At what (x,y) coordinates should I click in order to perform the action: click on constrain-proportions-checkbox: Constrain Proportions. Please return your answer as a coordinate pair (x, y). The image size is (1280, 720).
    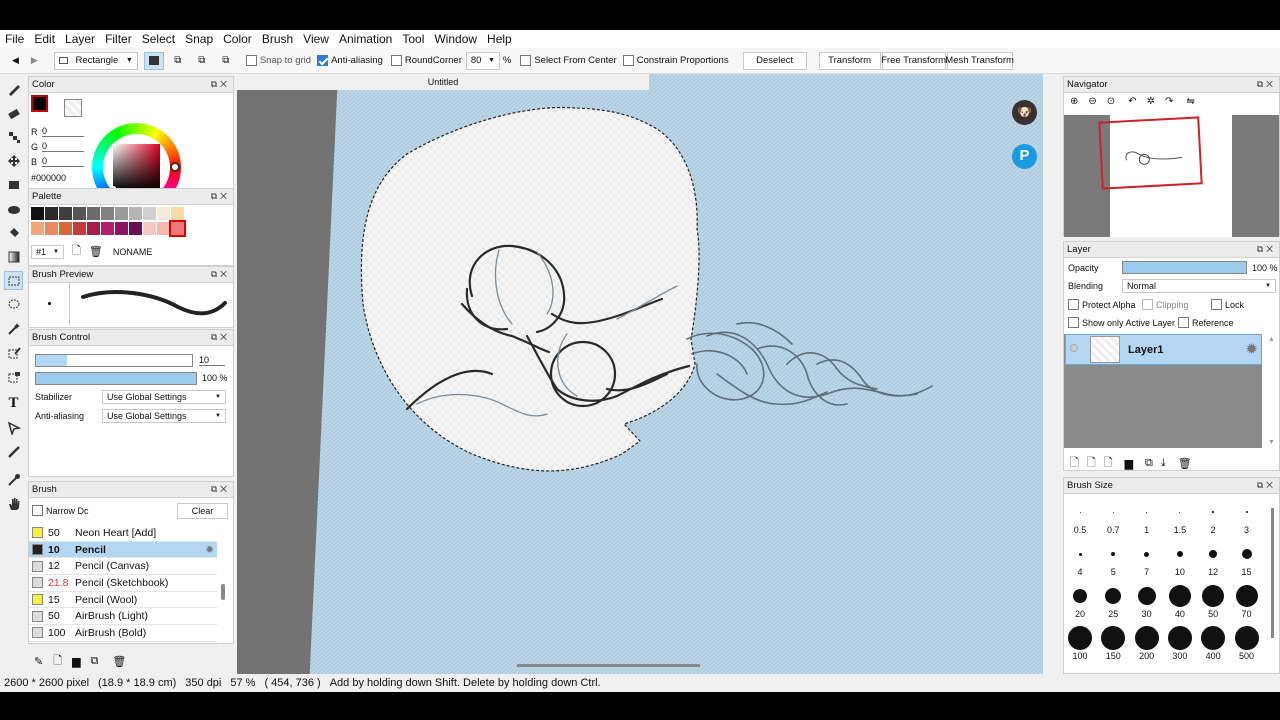
    Looking at the image, I should click on (675, 60).